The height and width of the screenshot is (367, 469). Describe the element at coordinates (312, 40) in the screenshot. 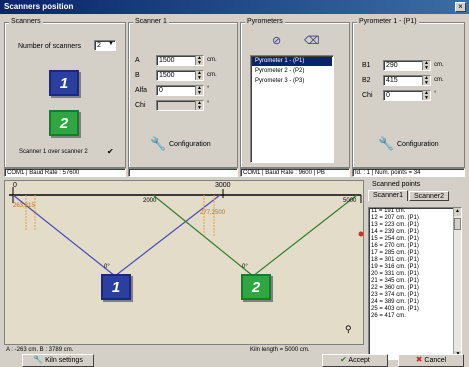

I see `remove-pyrometer-icon: ⌫` at that location.